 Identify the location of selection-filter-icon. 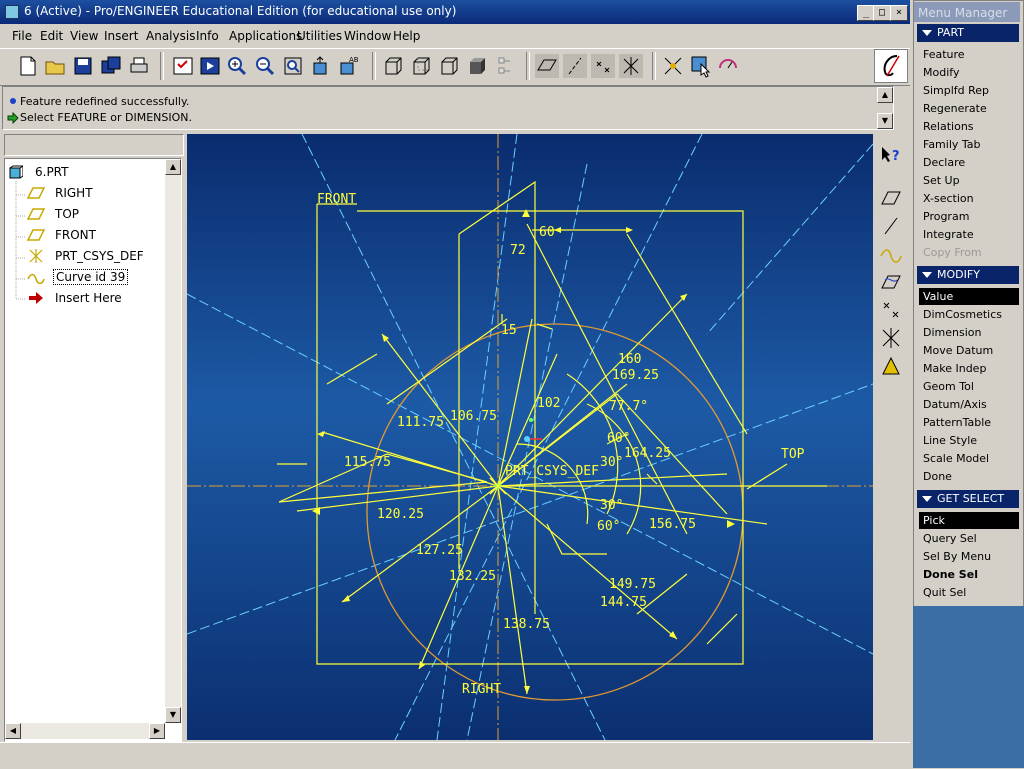
(701, 66).